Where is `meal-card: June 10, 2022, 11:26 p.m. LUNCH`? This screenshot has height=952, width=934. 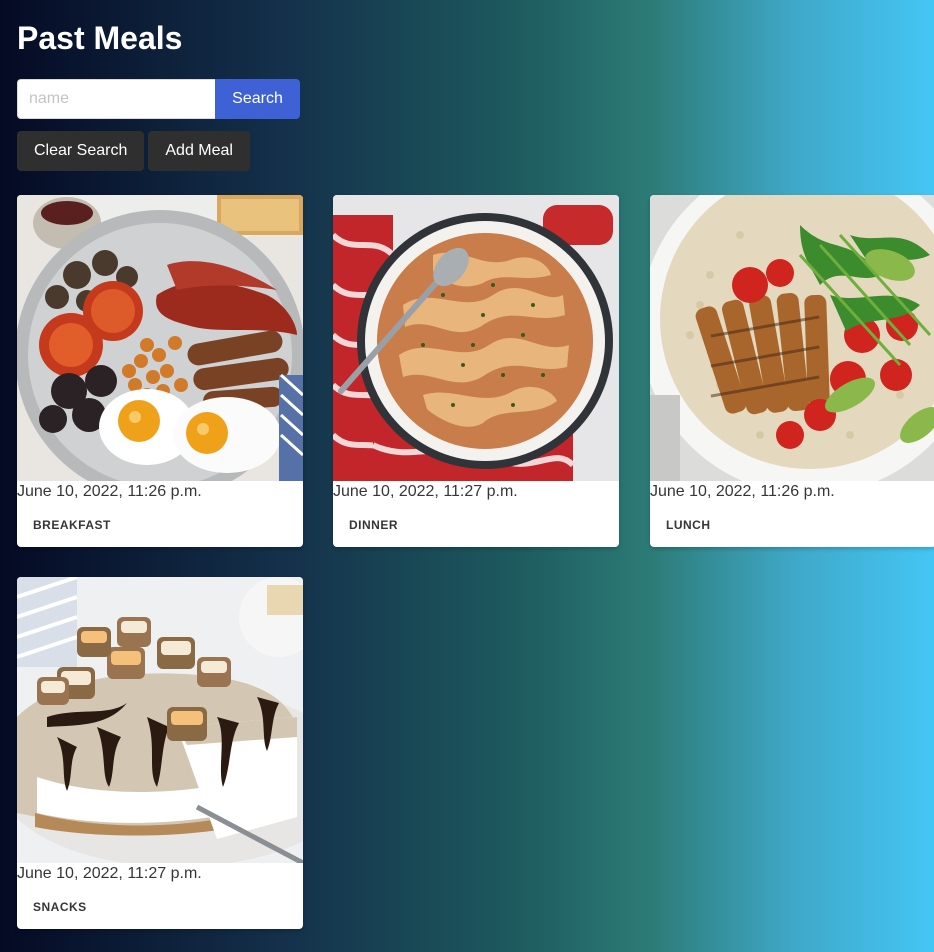
meal-card: June 10, 2022, 11:26 p.m. LUNCH is located at coordinates (792, 371).